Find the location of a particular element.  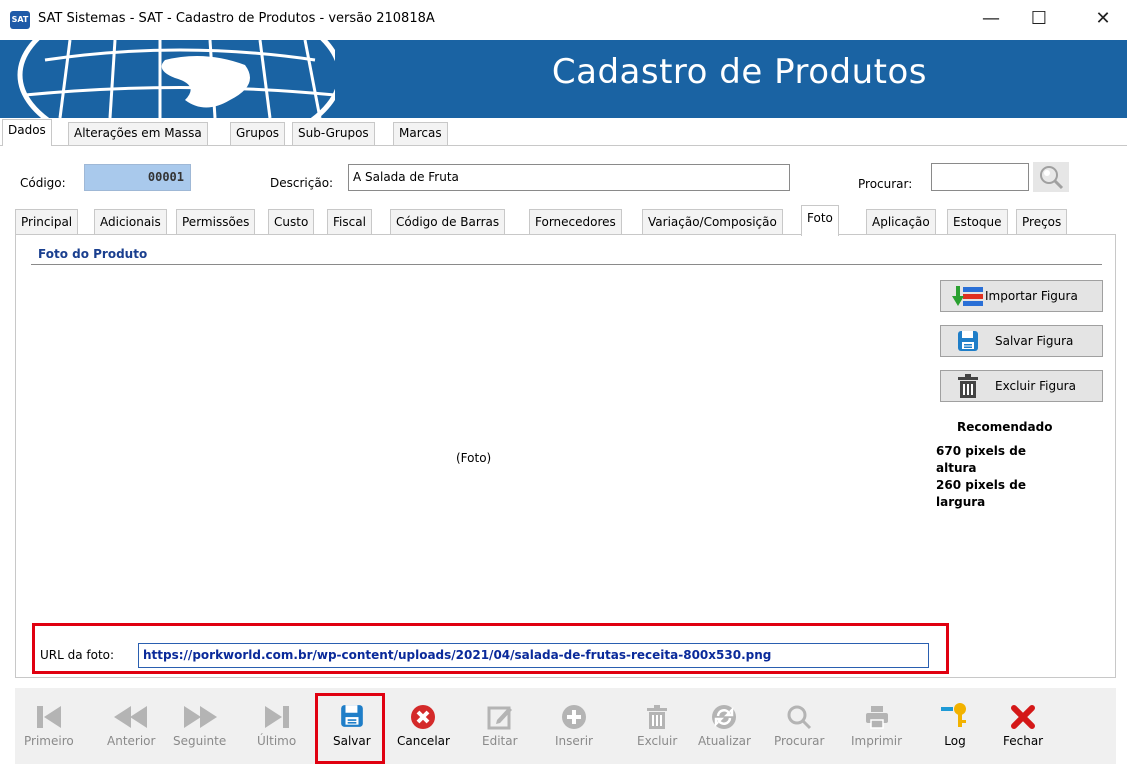

tab-variacao-composicao: Variação/Composição is located at coordinates (712, 222).